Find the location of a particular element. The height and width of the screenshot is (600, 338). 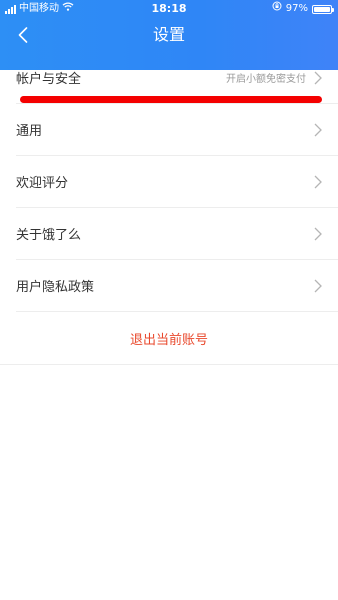

settings-item-label: 关于饿了么 is located at coordinates (49, 235).